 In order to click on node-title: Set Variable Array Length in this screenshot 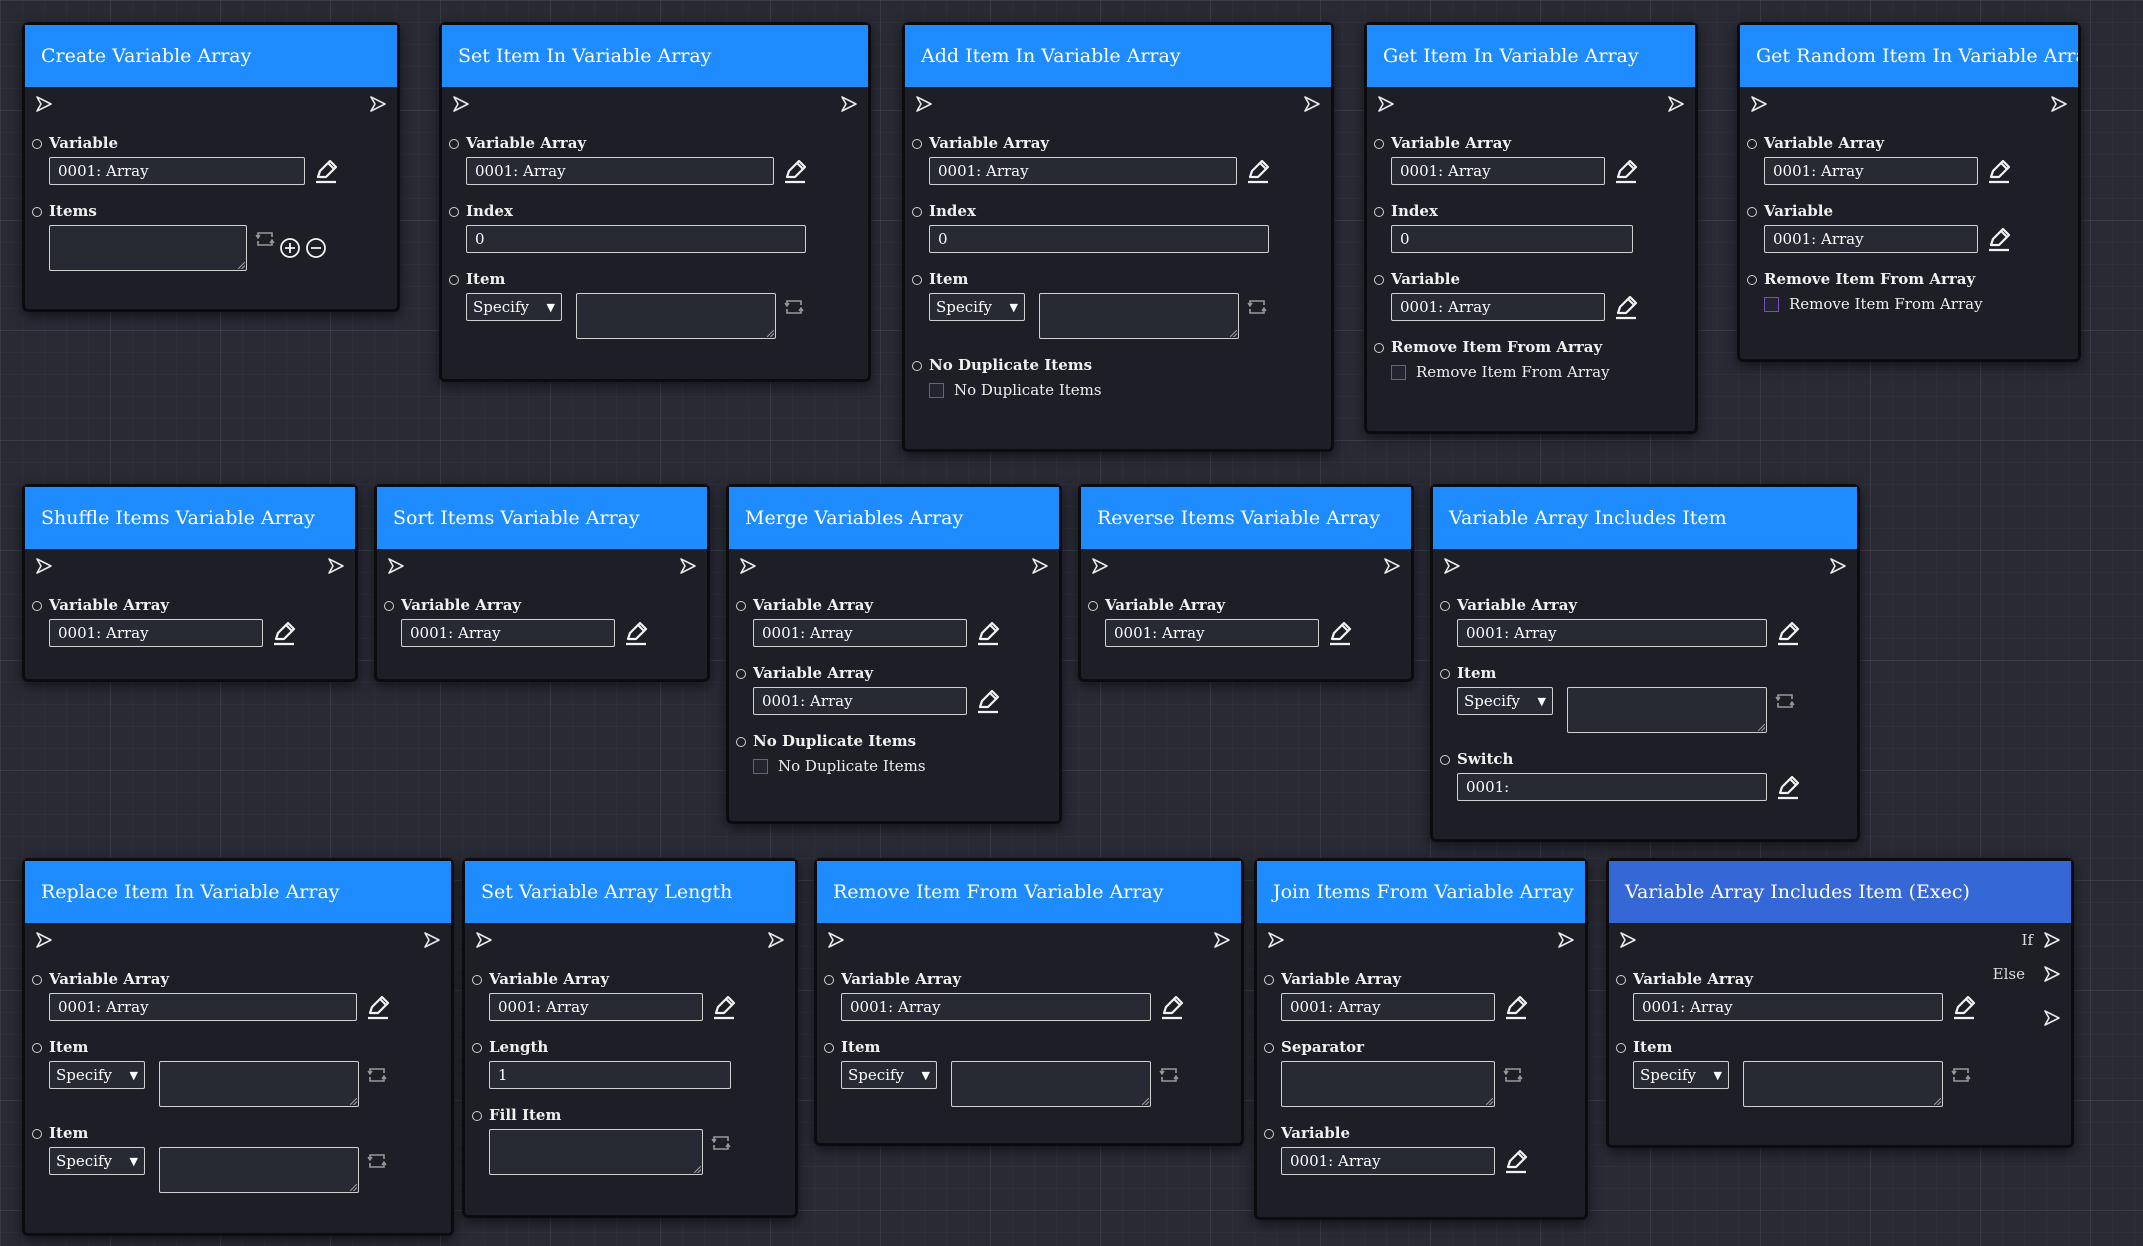, I will do `click(630, 892)`.